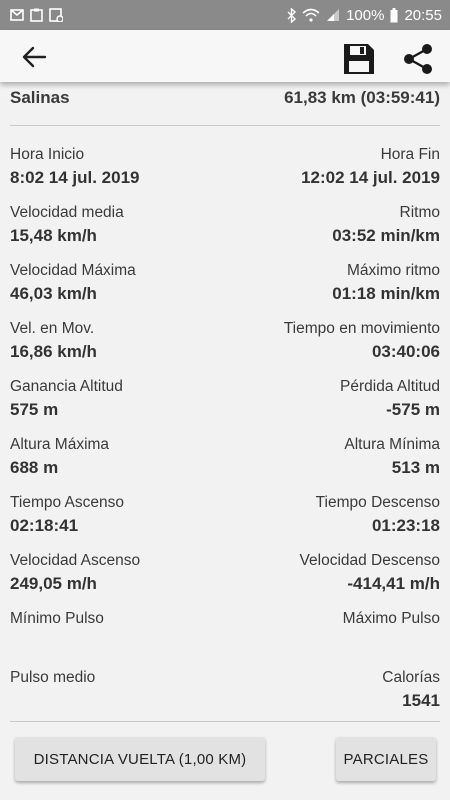 Image resolution: width=450 pixels, height=800 pixels. I want to click on back-arrow-icon, so click(34, 57).